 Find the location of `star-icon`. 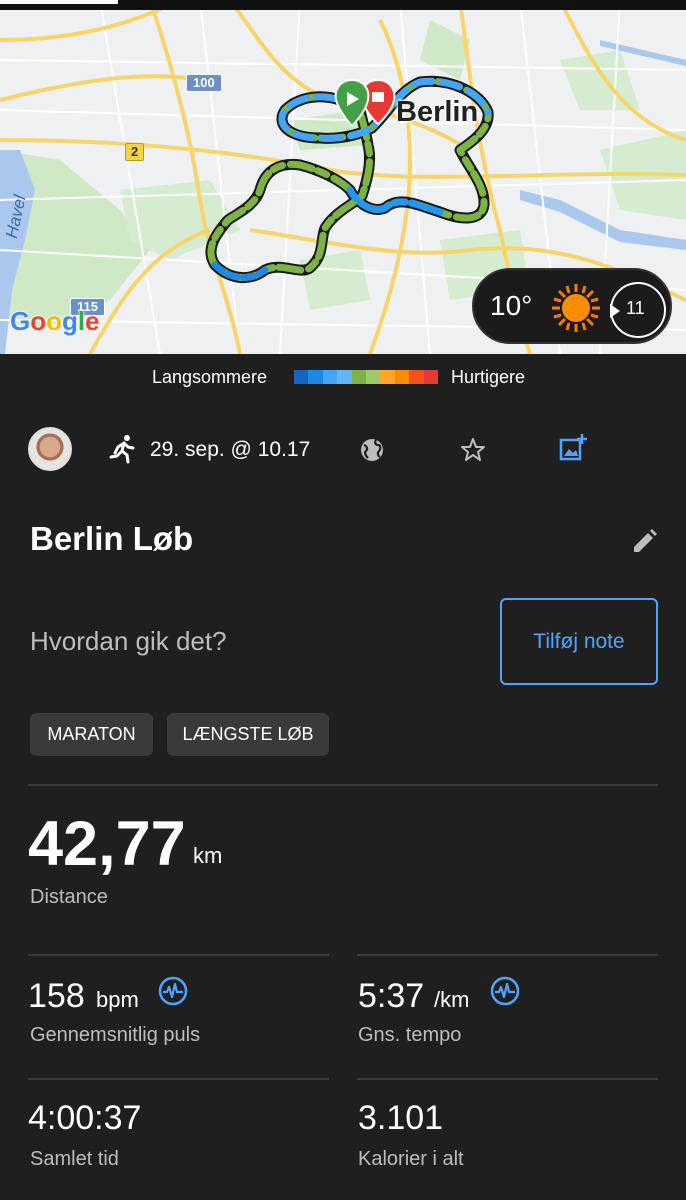

star-icon is located at coordinates (473, 450).